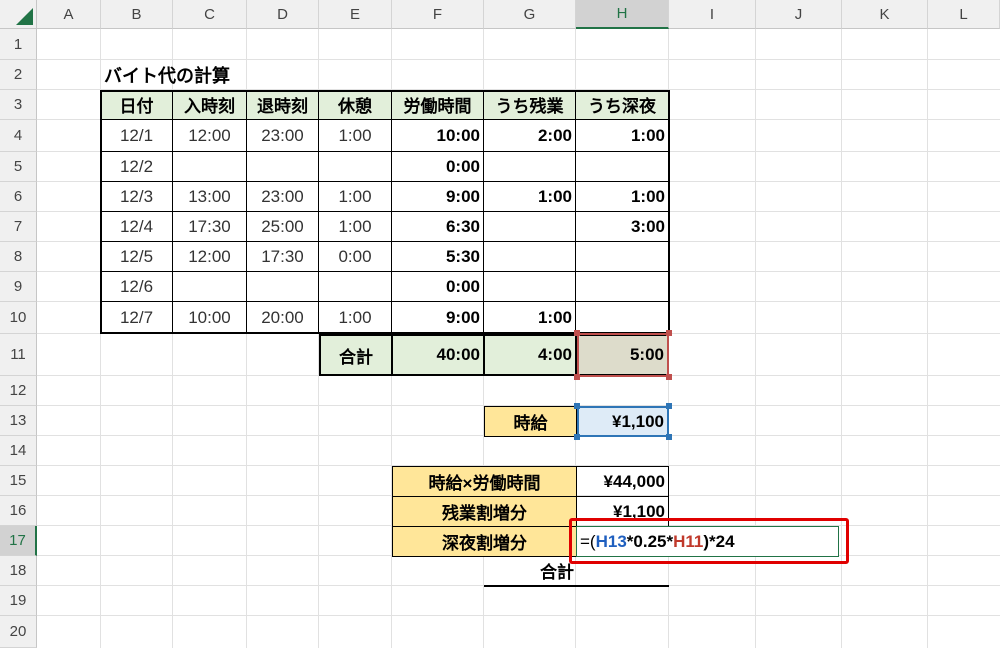  I want to click on row-header-2: 2, so click(18, 75).